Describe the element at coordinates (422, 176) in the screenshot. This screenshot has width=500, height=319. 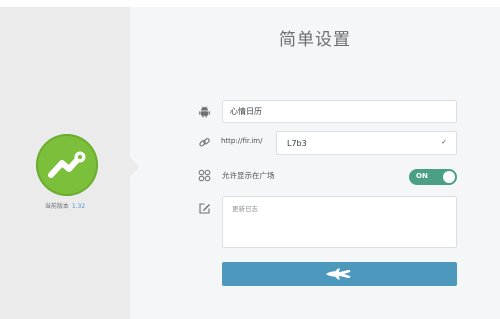
I see `toggle-on-text: ON` at that location.